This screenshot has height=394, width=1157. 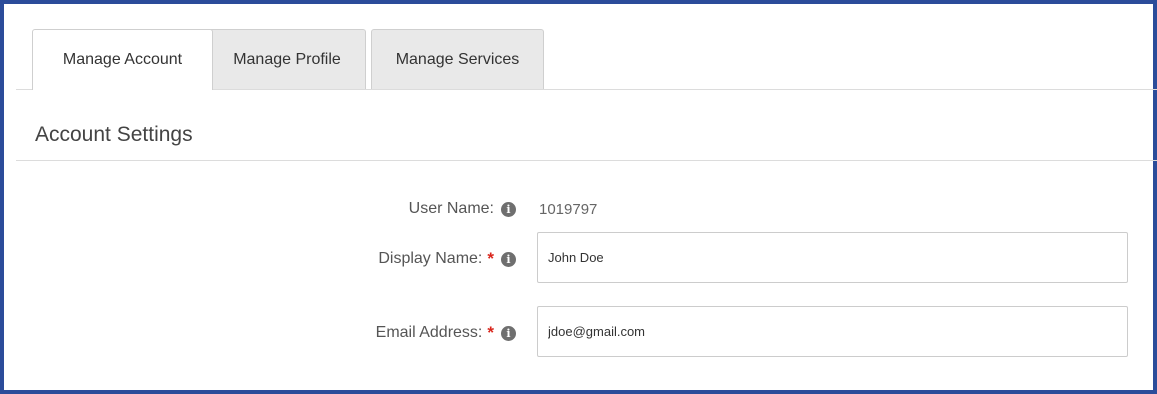 What do you see at coordinates (430, 258) in the screenshot?
I see `display-name-label: Display Name:` at bounding box center [430, 258].